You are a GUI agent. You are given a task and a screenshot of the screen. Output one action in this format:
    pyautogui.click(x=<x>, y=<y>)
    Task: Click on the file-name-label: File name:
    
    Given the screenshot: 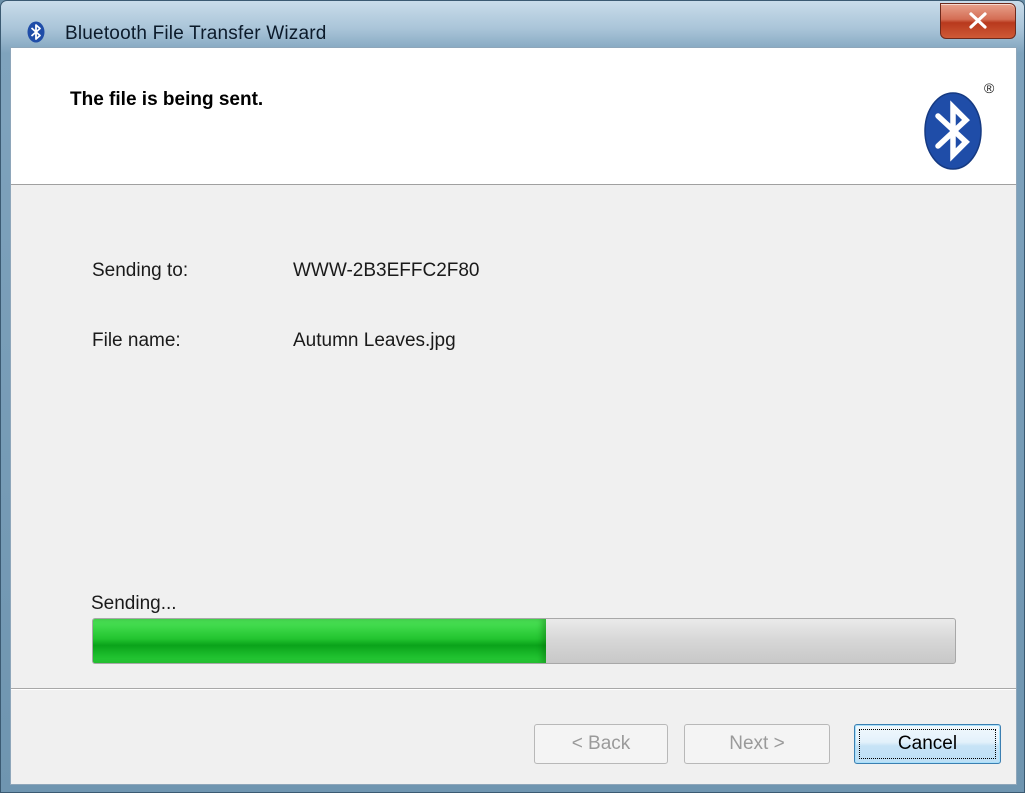 What is the action you would take?
    pyautogui.click(x=136, y=340)
    